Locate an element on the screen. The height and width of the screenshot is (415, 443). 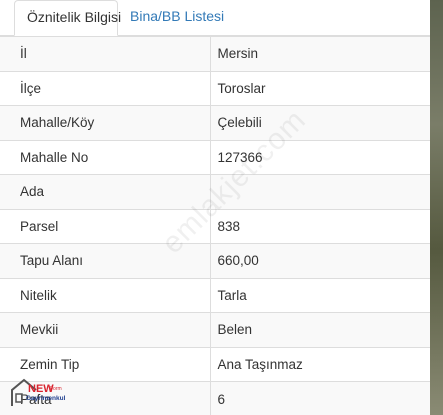
table-row: Ada is located at coordinates (215, 191).